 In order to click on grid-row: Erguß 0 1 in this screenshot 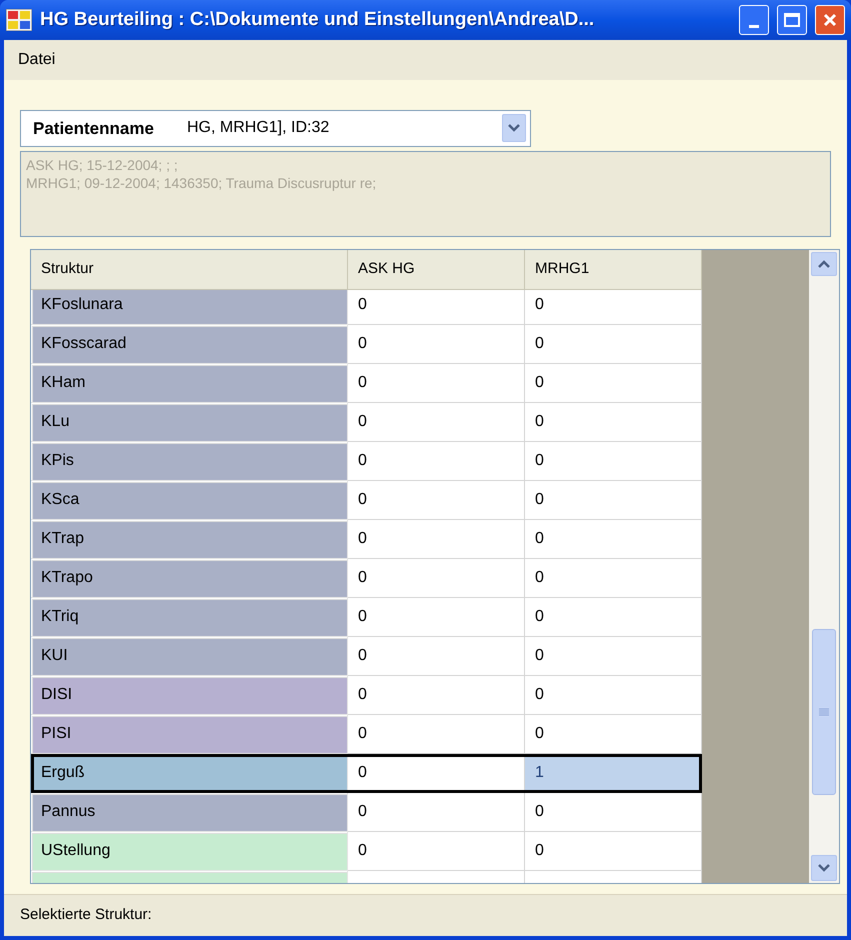, I will do `click(366, 773)`.